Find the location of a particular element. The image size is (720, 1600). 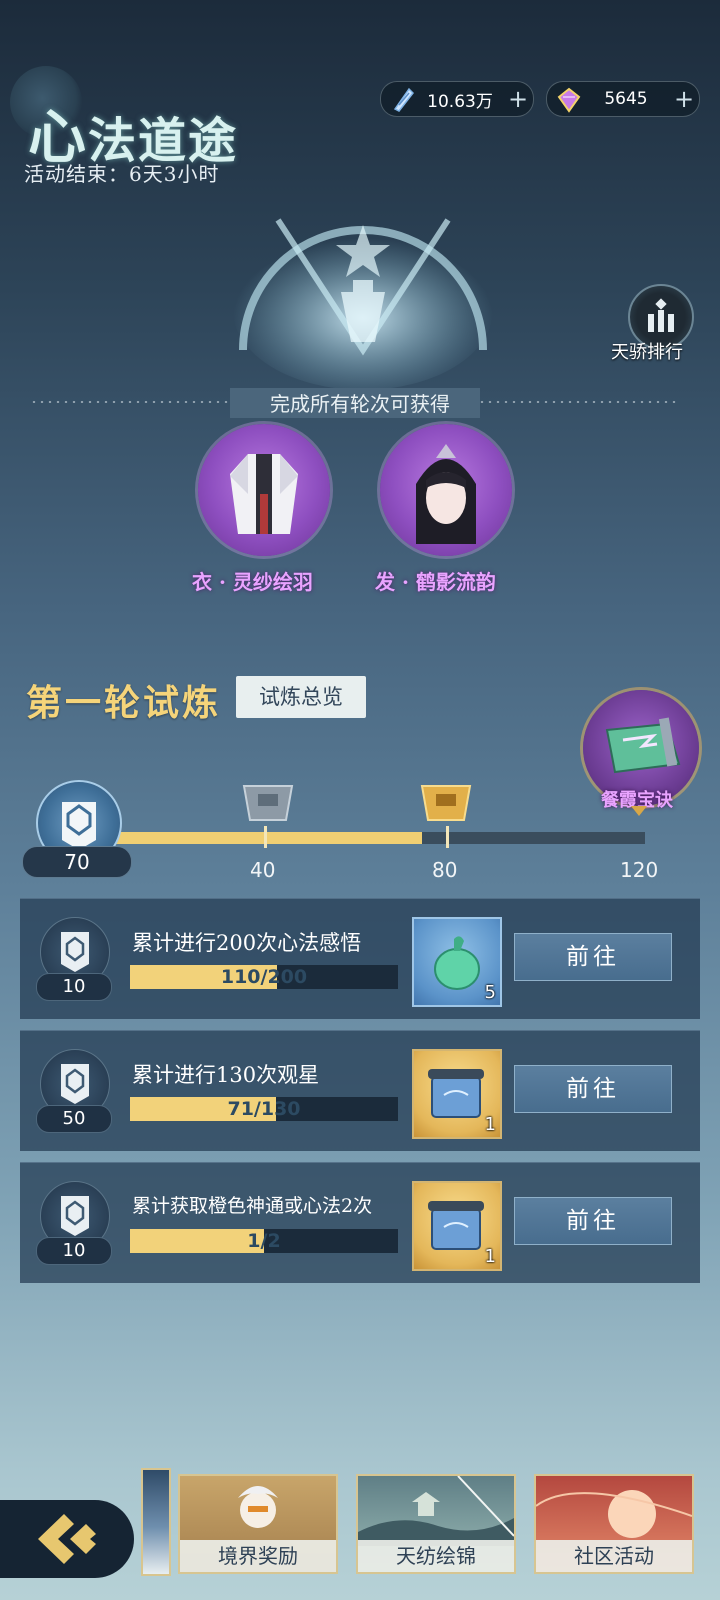

reward-hairstyle-name: 发 · 鹤影流韵 is located at coordinates (435, 582).